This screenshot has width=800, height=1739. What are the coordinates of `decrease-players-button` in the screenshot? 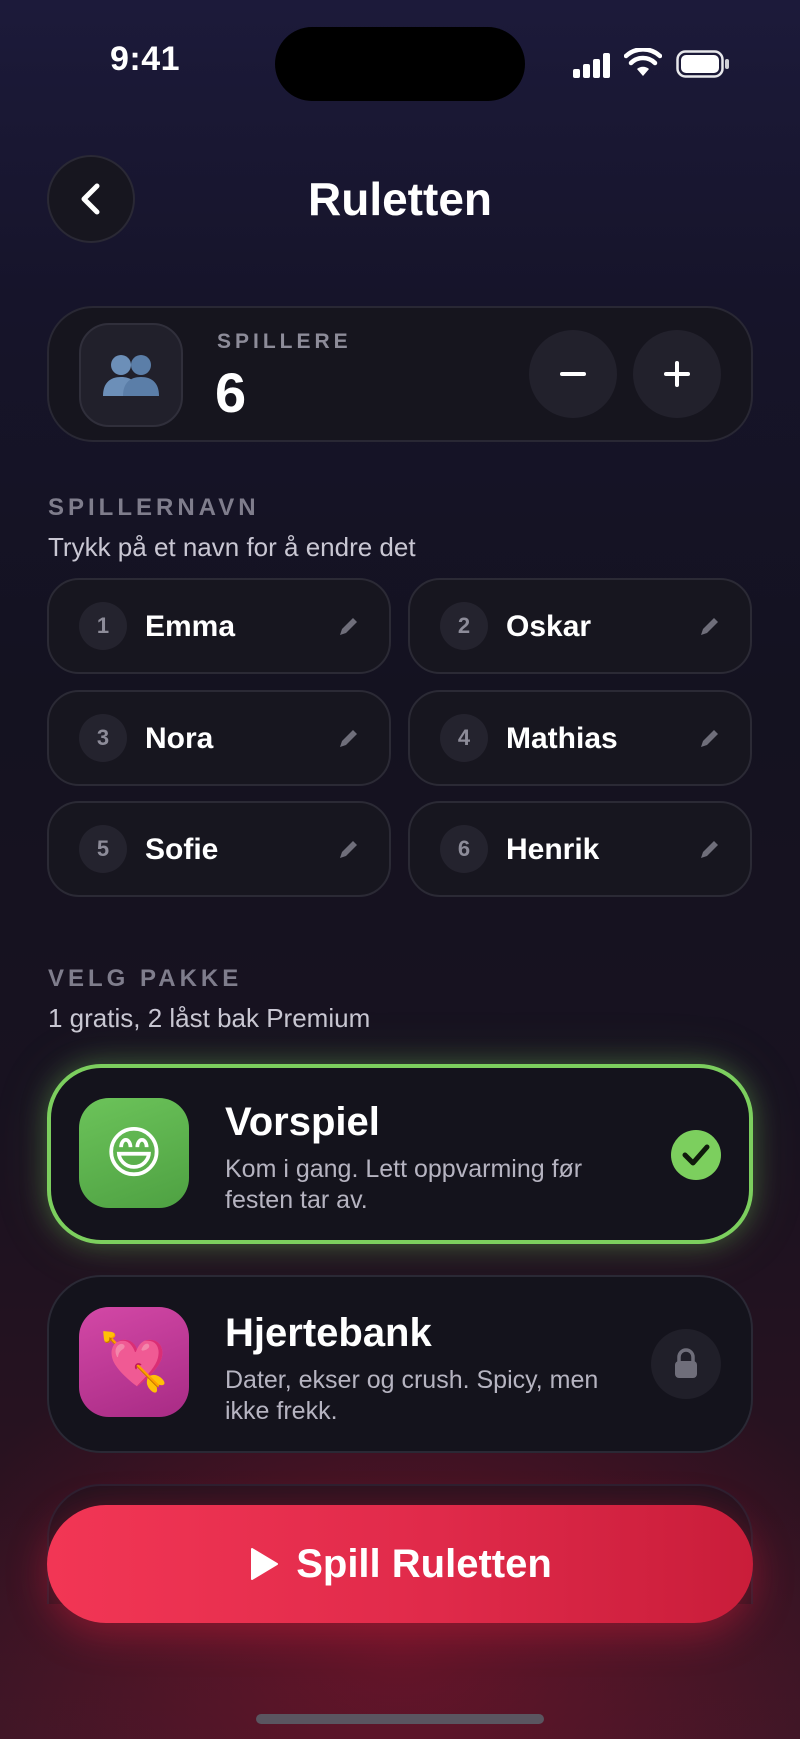 It's located at (573, 374).